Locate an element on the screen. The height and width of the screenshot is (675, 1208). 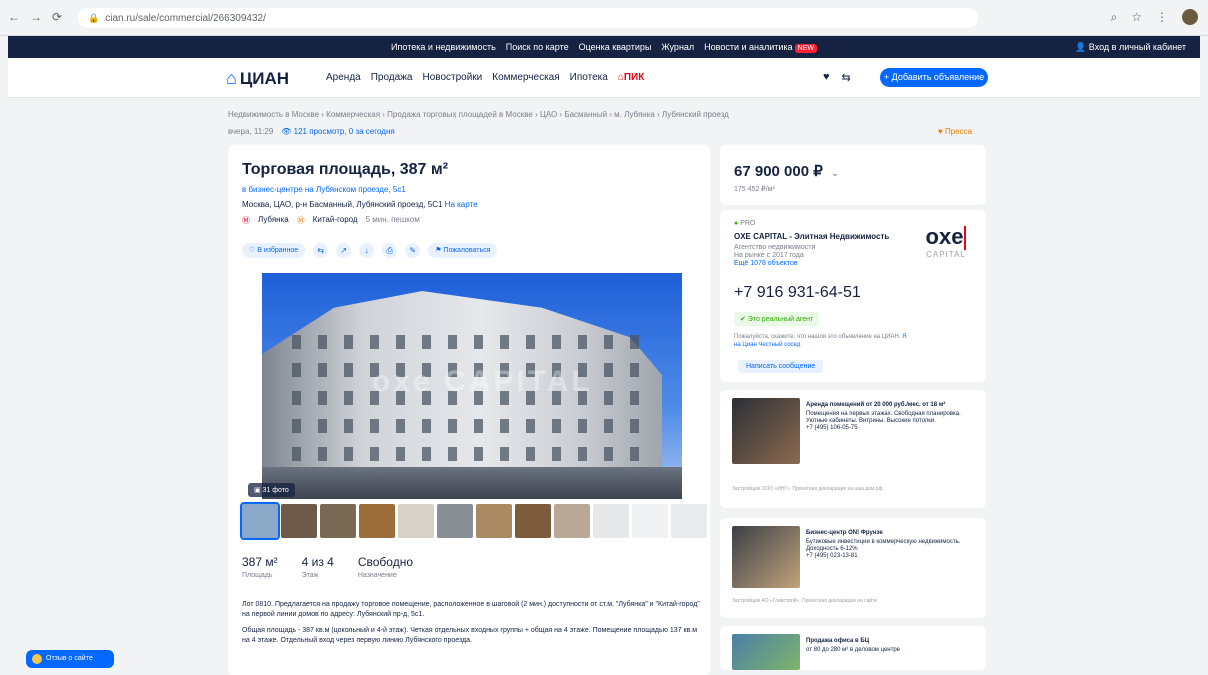
download-icon: ↓ is located at coordinates (367, 250).